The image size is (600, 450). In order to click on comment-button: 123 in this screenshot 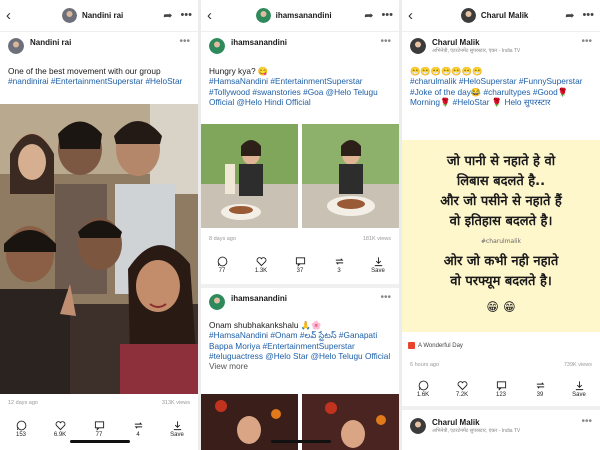, I will do `click(501, 389)`.